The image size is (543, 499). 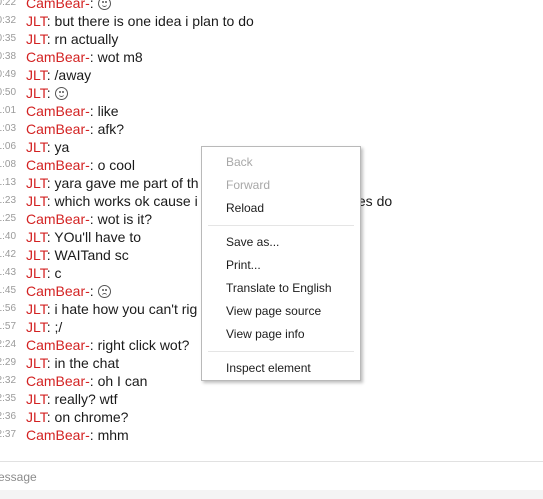 I want to click on message-input-bar, so click(x=271, y=476).